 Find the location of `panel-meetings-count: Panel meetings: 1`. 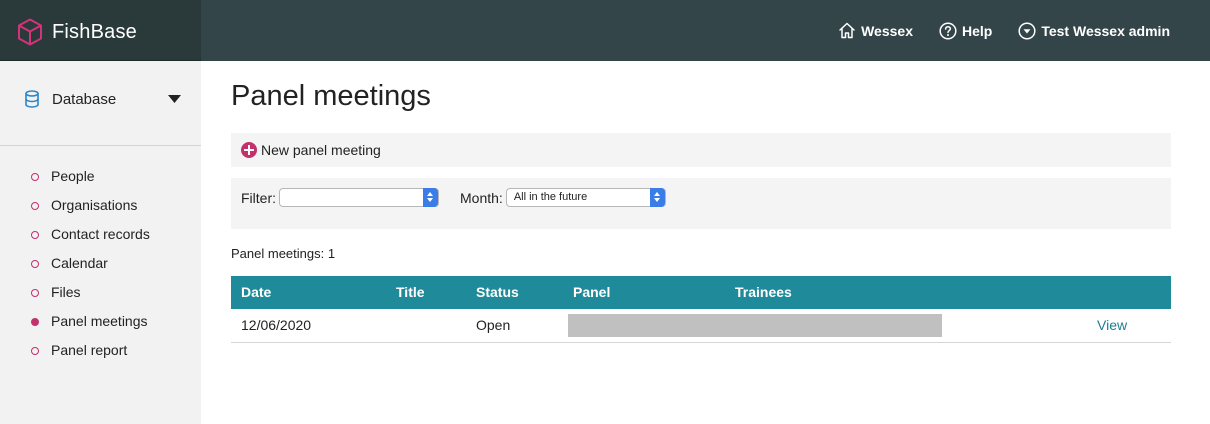

panel-meetings-count: Panel meetings: 1 is located at coordinates (283, 253).